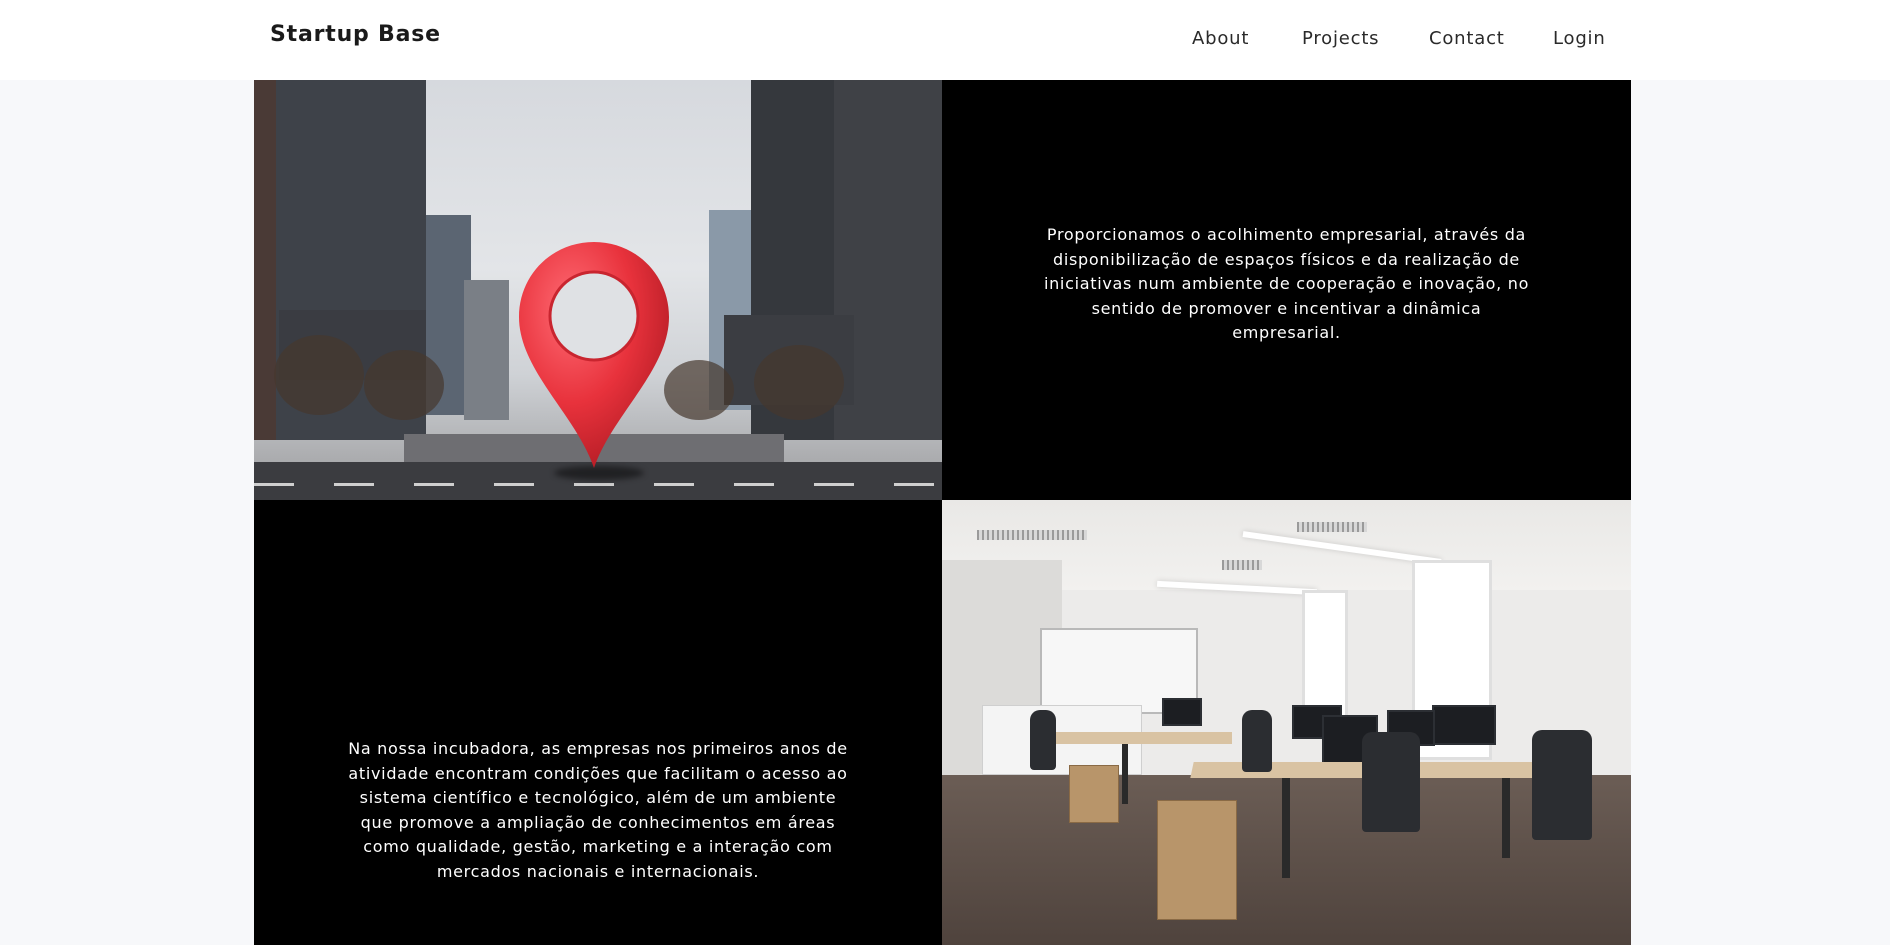 The width and height of the screenshot is (1890, 945). I want to click on road-marking, so click(598, 484).